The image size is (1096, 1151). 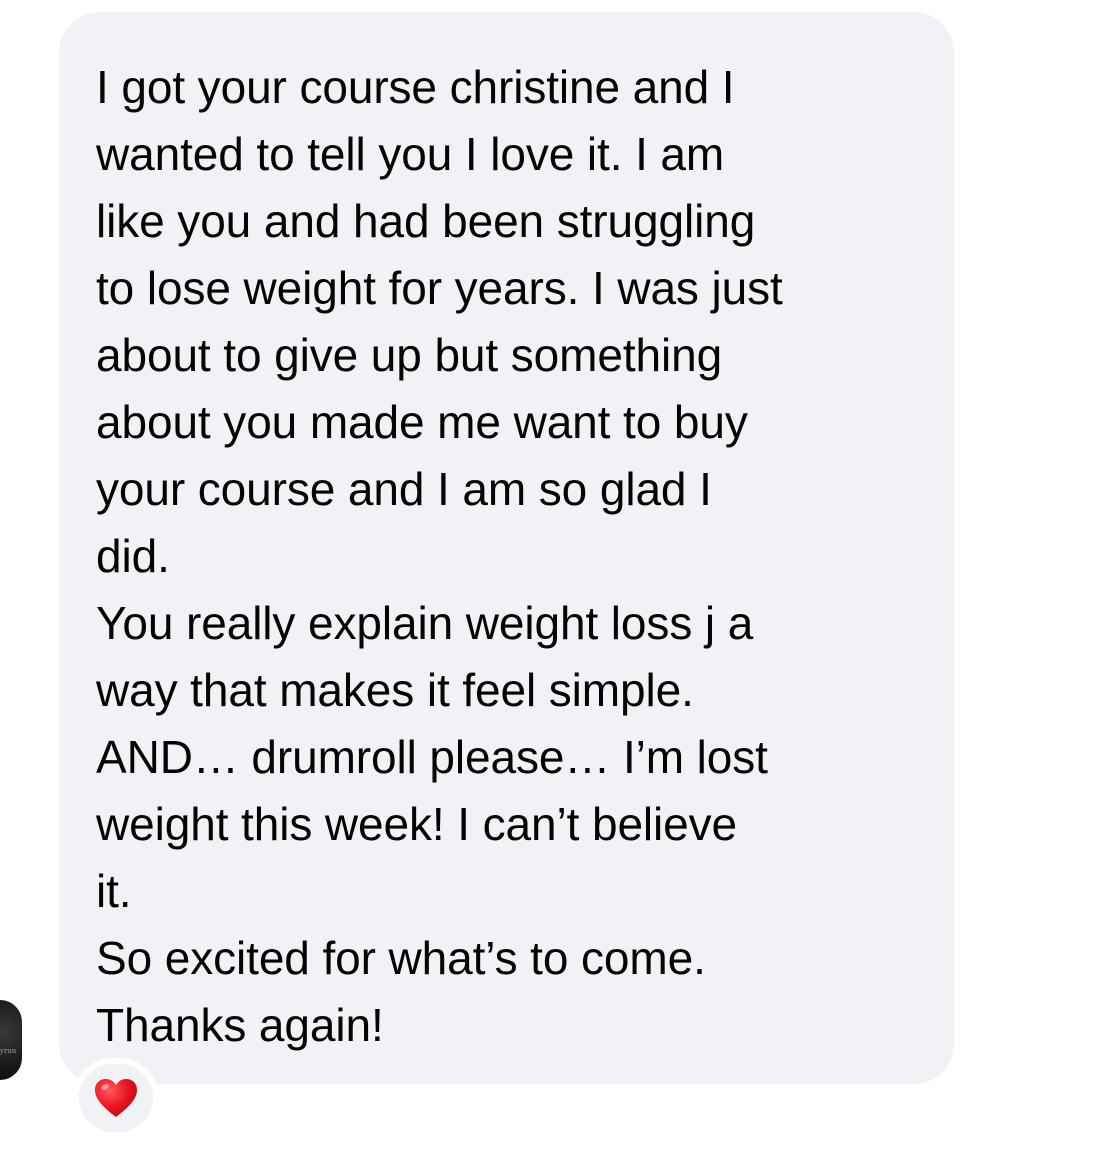 I want to click on message-line: So excited for what’s to come., so click(x=401, y=958).